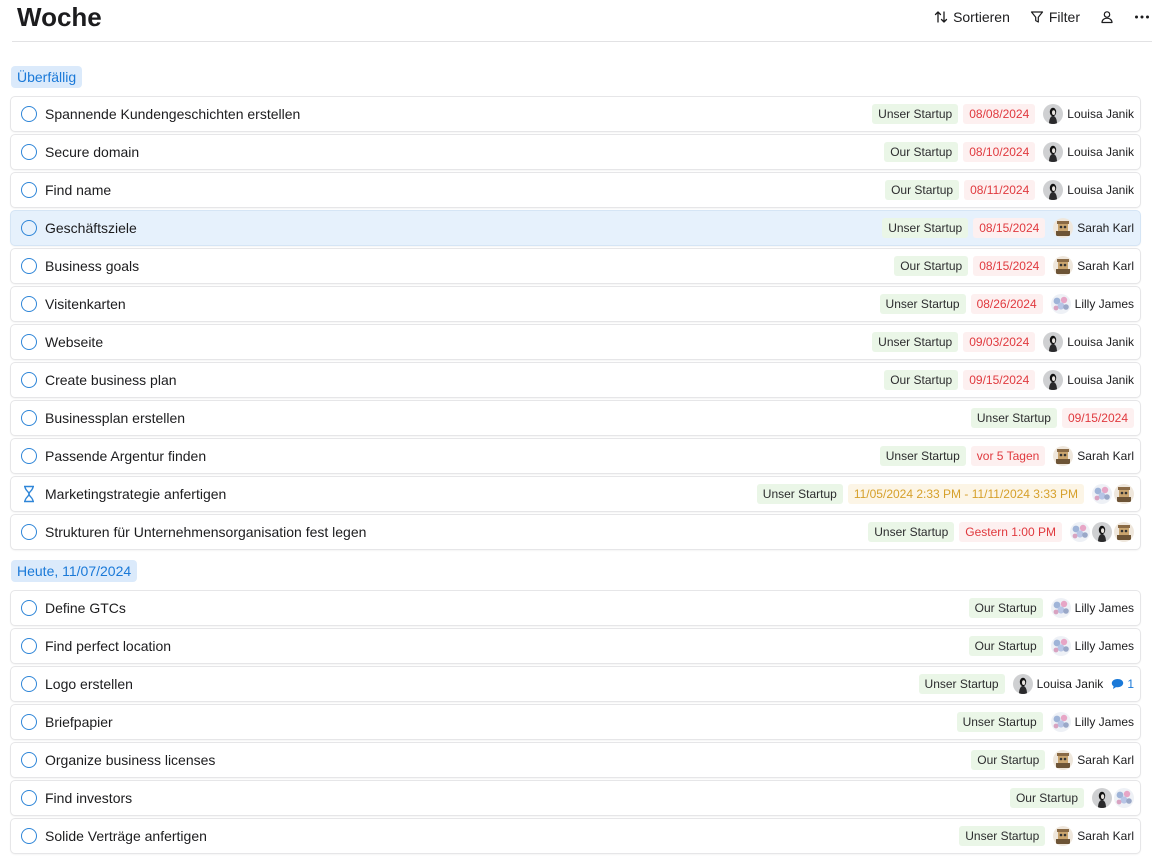 The height and width of the screenshot is (867, 1158). What do you see at coordinates (1008, 456) in the screenshot?
I see `due-date: vor 5 Tagen` at bounding box center [1008, 456].